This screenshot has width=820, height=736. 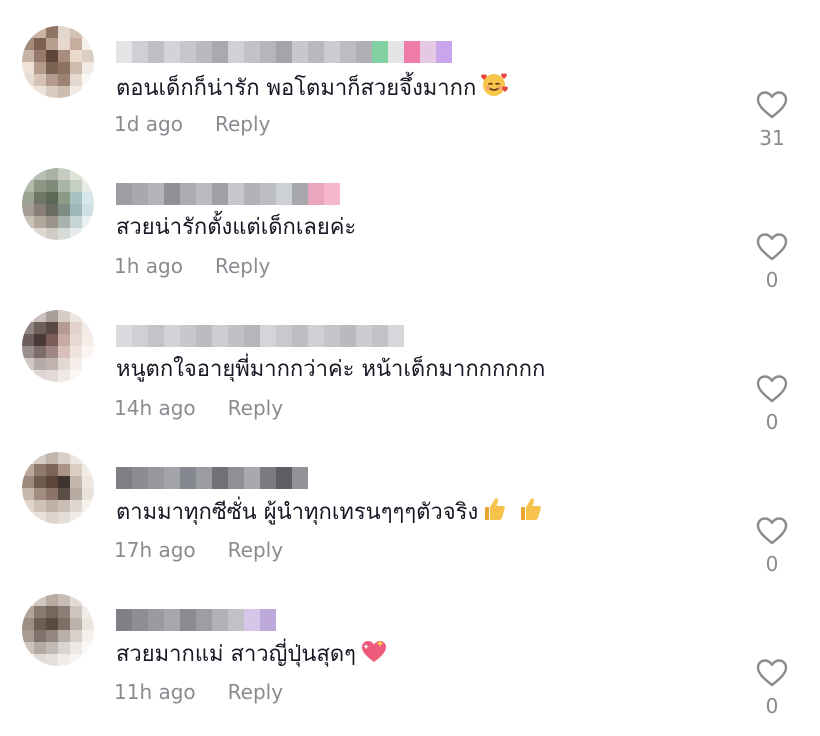 I want to click on comment-text-content: ตอนเด็กก็น่ารัก พอโตมาก็สวยจึ้งมากก, so click(x=296, y=88).